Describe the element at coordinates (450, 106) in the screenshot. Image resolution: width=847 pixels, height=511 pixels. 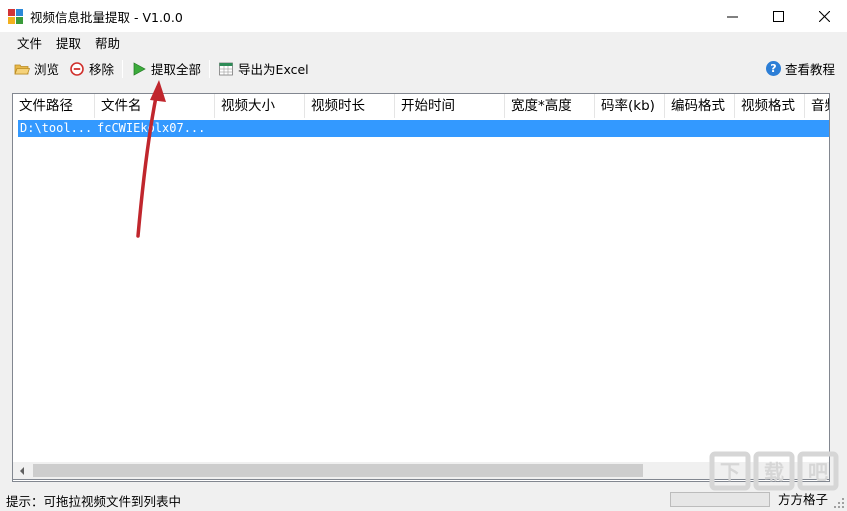
I see `column-header-start-time: 开始时间` at that location.